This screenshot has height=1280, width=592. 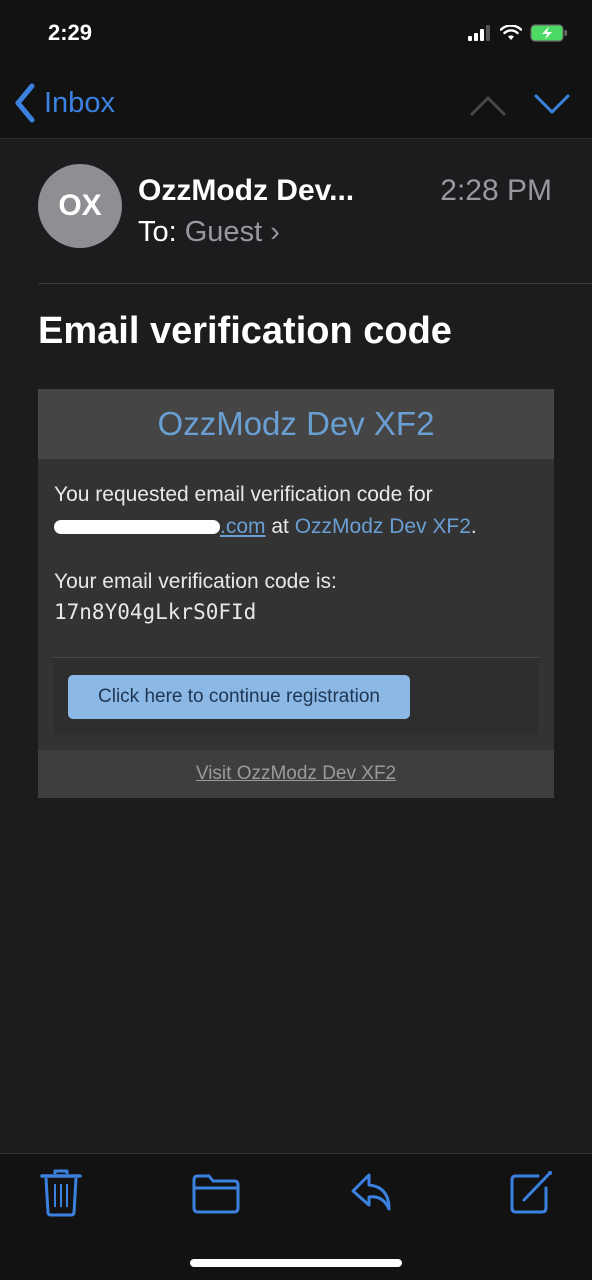 I want to click on wifi-icon, so click(x=511, y=32).